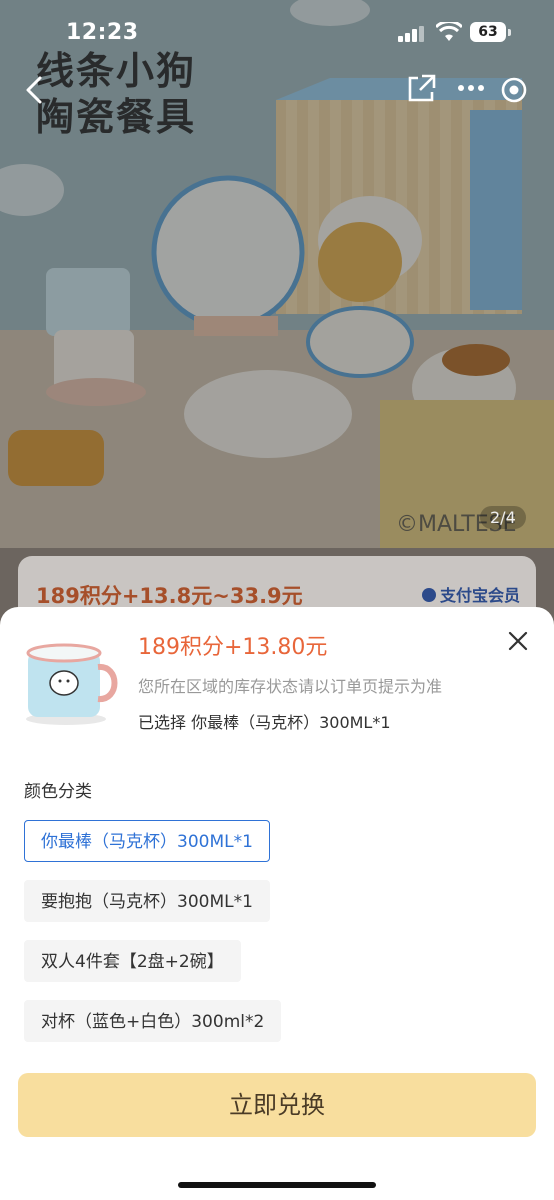 Image resolution: width=554 pixels, height=1200 pixels. Describe the element at coordinates (428, 595) in the screenshot. I see `alipay-member-icon` at that location.